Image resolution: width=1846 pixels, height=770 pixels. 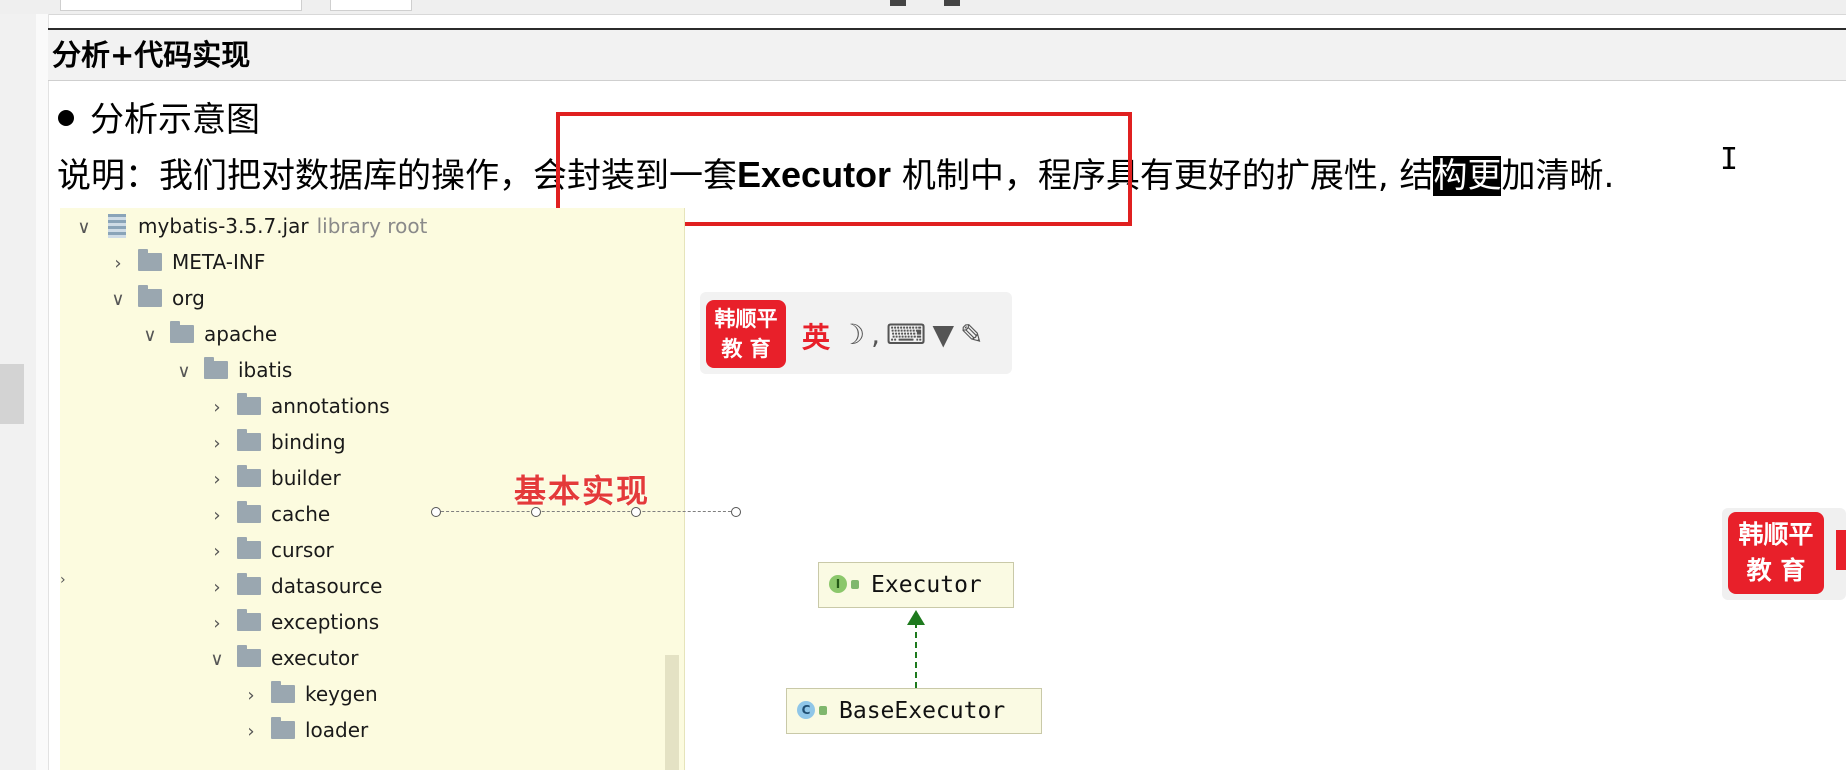 I want to click on tree-item-datasource: › datasource, so click(x=293, y=586).